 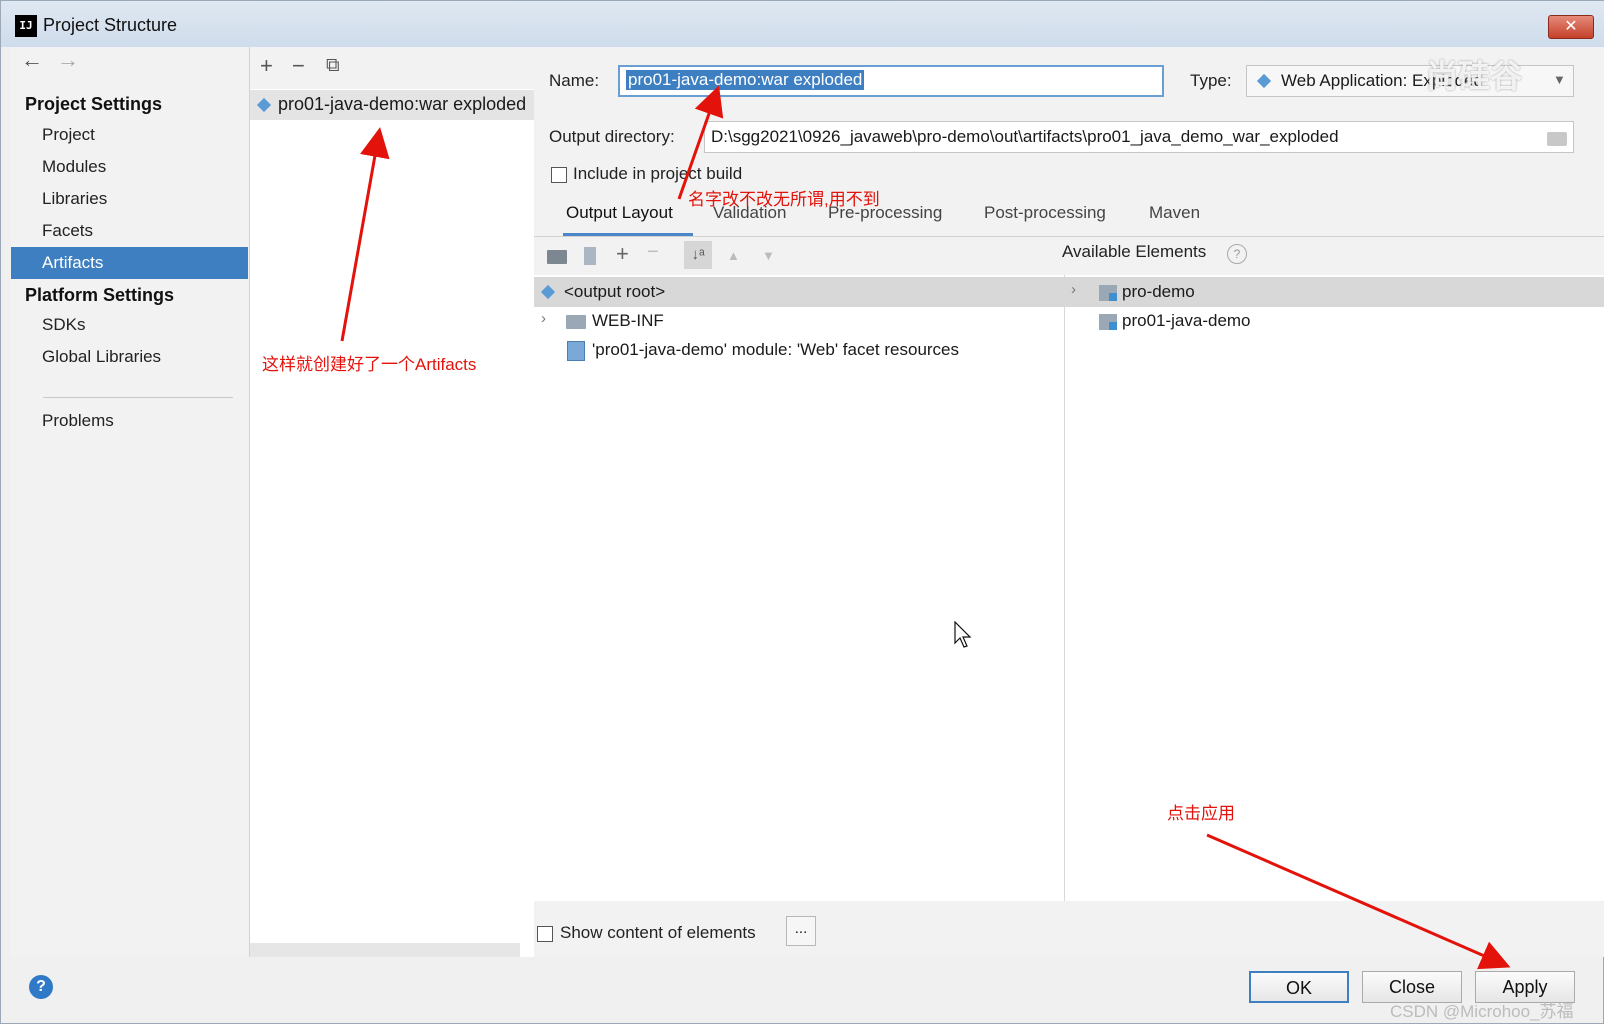 I want to click on annotation-apply-note: 点击应用, so click(x=1201, y=813).